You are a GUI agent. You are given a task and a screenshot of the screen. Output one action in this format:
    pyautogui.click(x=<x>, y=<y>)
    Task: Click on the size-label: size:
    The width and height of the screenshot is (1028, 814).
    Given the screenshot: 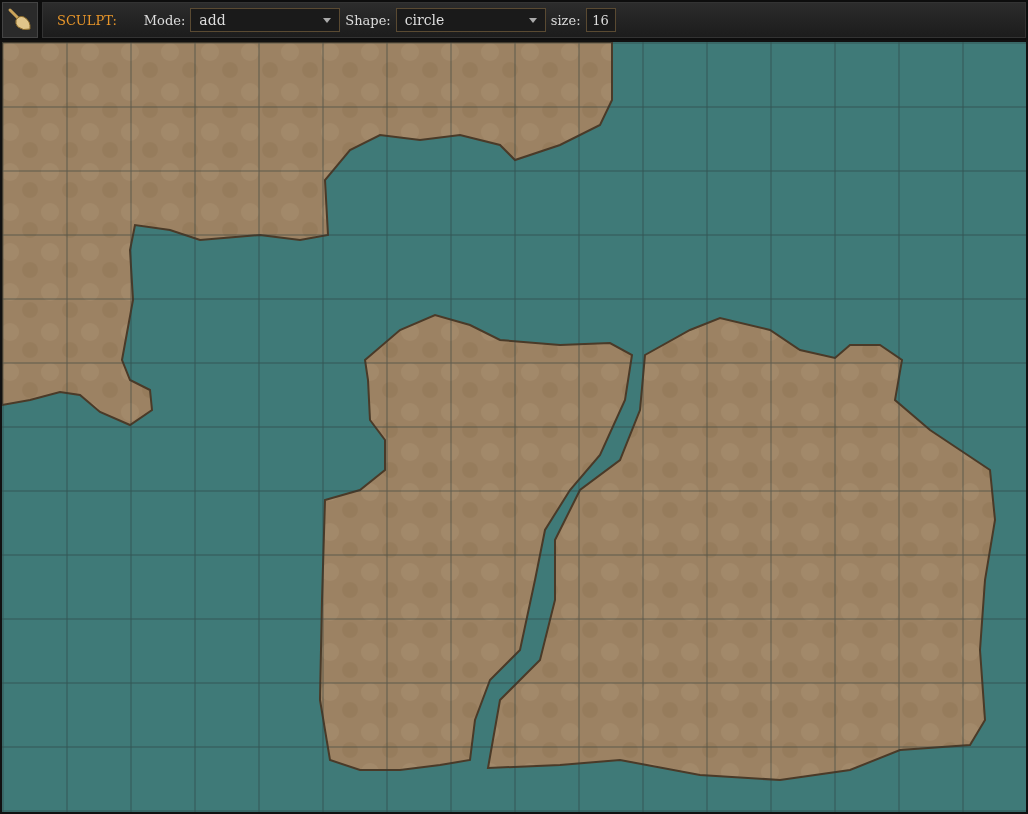 What is the action you would take?
    pyautogui.click(x=565, y=20)
    